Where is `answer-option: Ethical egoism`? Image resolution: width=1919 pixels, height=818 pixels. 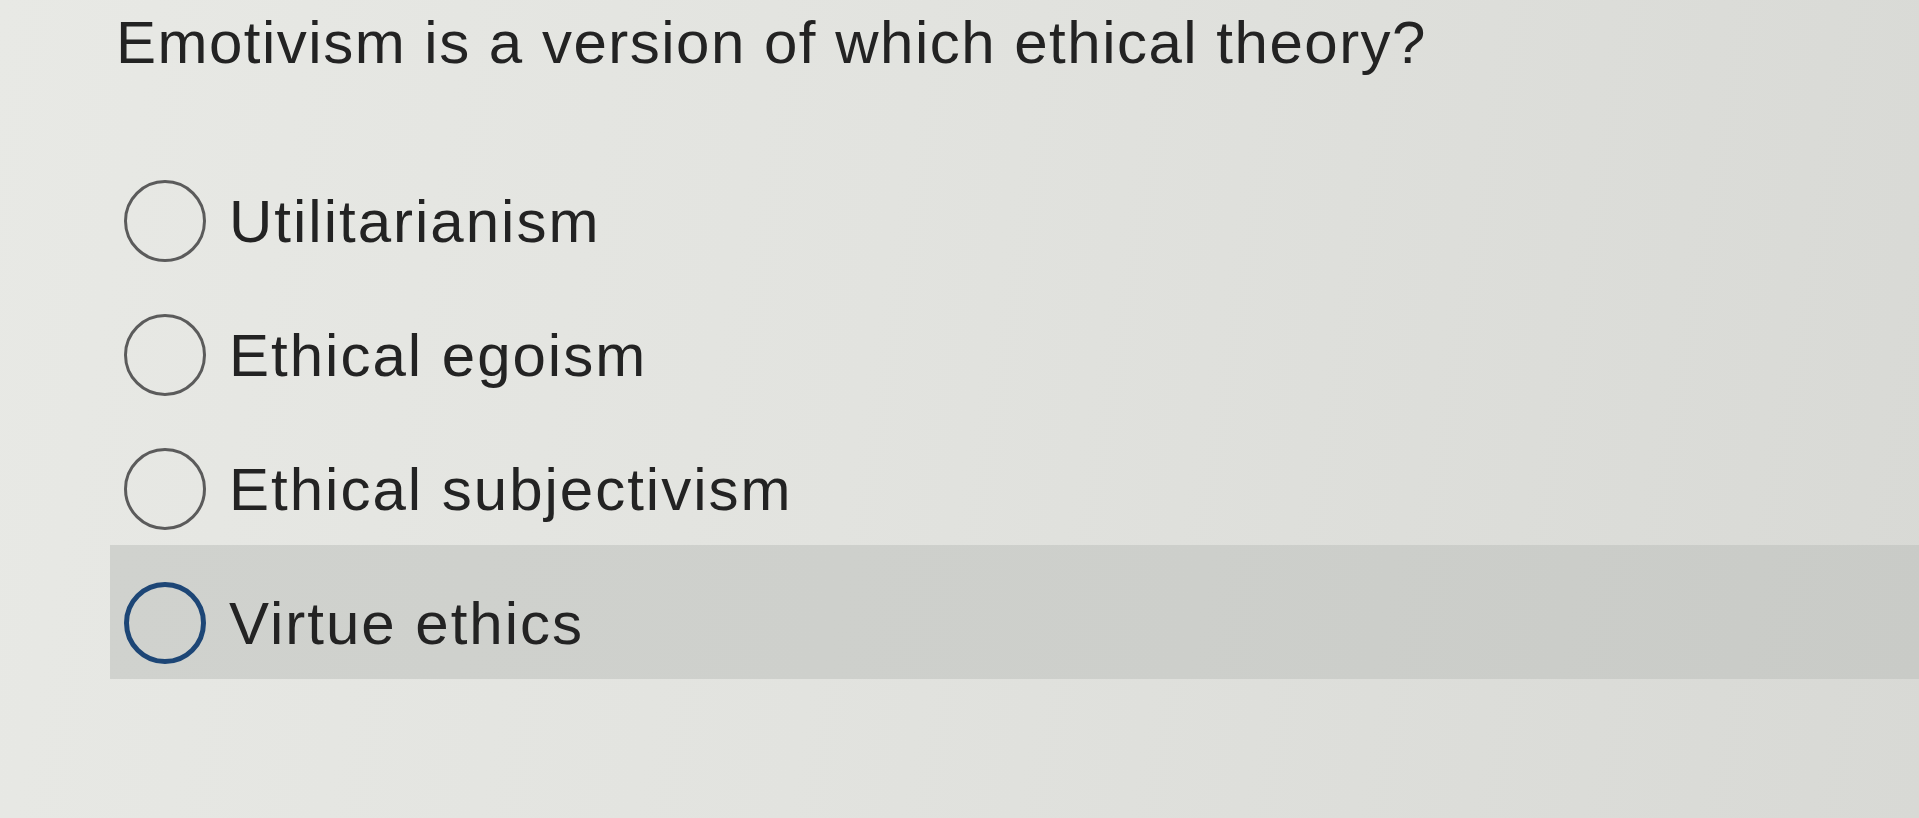
answer-option: Ethical egoism is located at coordinates (386, 344).